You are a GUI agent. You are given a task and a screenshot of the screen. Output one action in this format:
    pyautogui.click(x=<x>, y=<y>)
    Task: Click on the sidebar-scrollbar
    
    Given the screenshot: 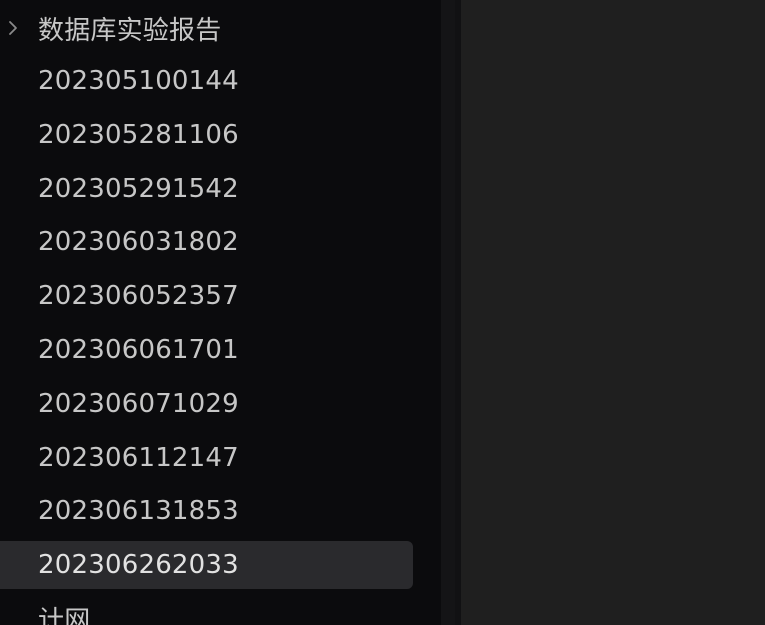 What is the action you would take?
    pyautogui.click(x=448, y=312)
    